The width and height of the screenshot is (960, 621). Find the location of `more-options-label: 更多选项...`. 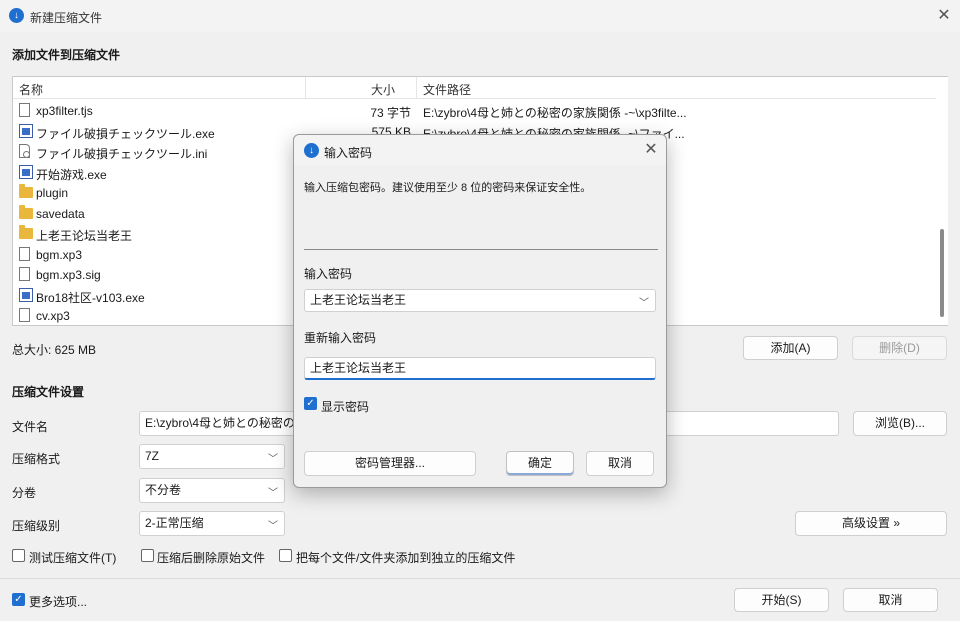

more-options-label: 更多选项... is located at coordinates (58, 601).